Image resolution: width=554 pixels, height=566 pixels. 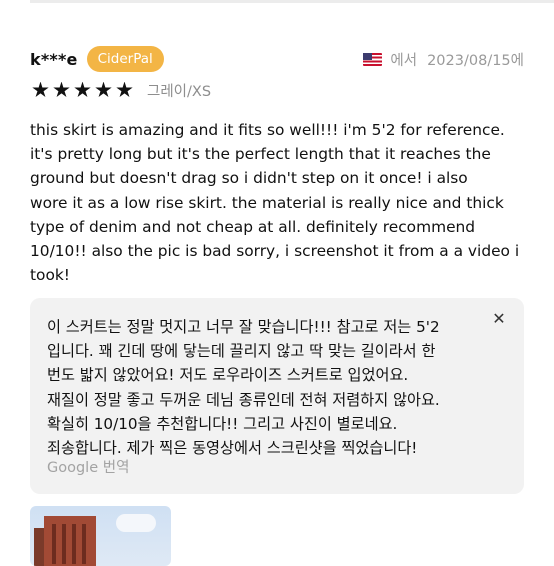 What do you see at coordinates (54, 59) in the screenshot?
I see `reviewer-name: k***e` at bounding box center [54, 59].